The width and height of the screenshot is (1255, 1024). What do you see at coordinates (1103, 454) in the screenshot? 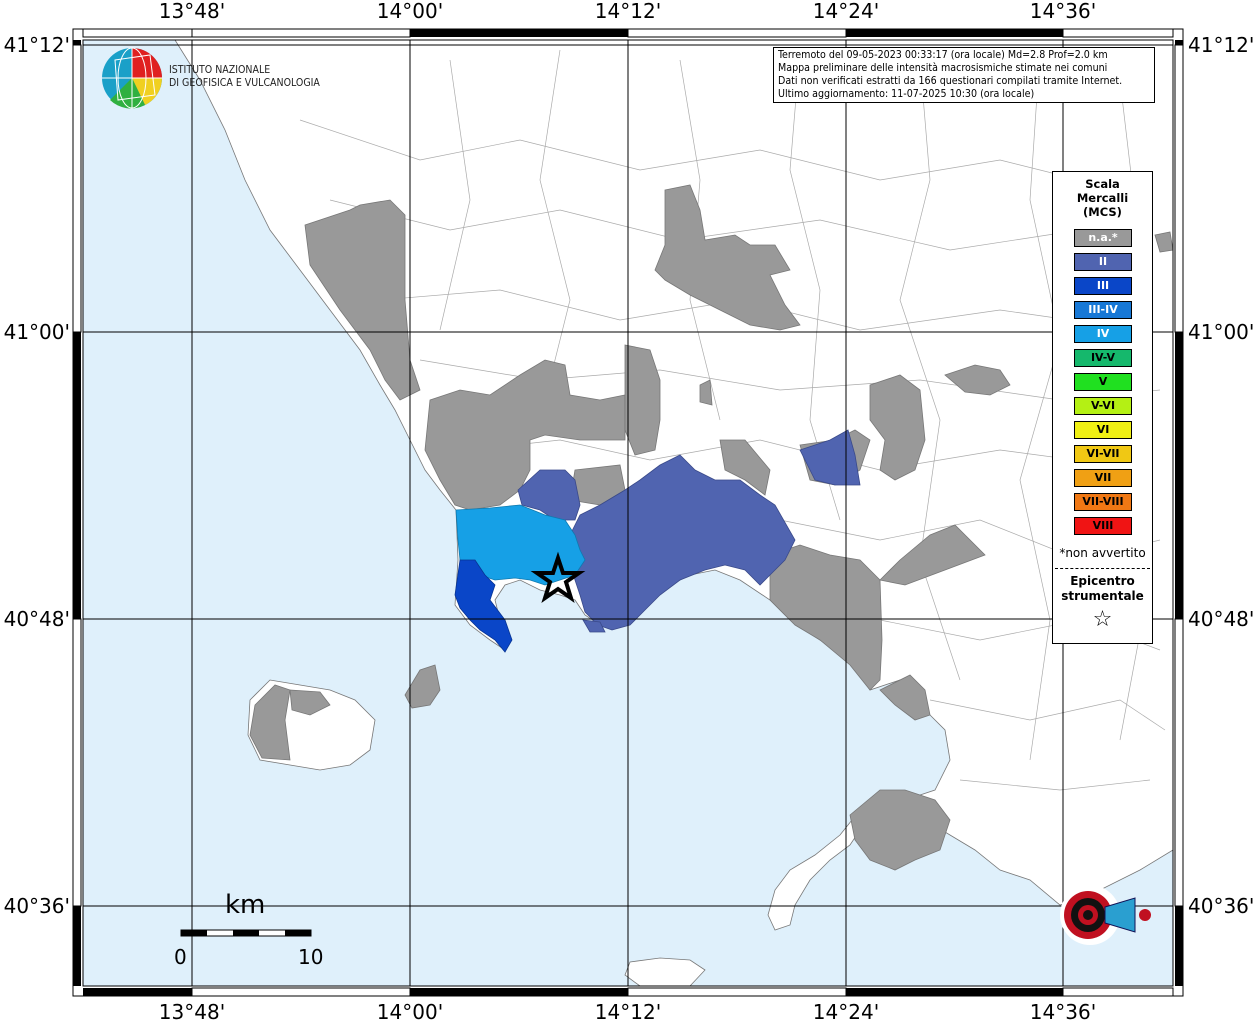
I see `legend-item-vi-vii: VI-VII` at bounding box center [1103, 454].